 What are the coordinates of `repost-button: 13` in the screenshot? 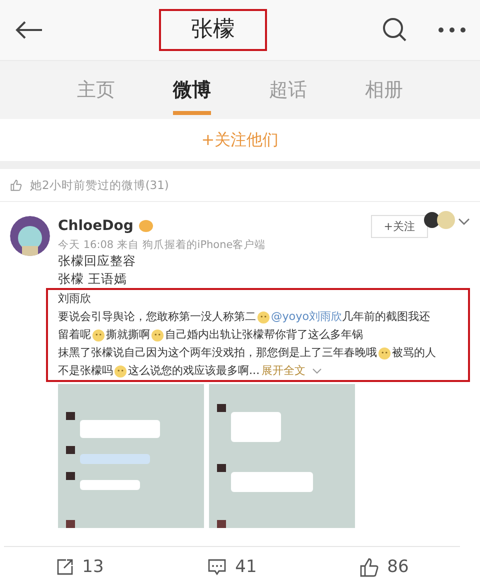 It's located at (80, 567).